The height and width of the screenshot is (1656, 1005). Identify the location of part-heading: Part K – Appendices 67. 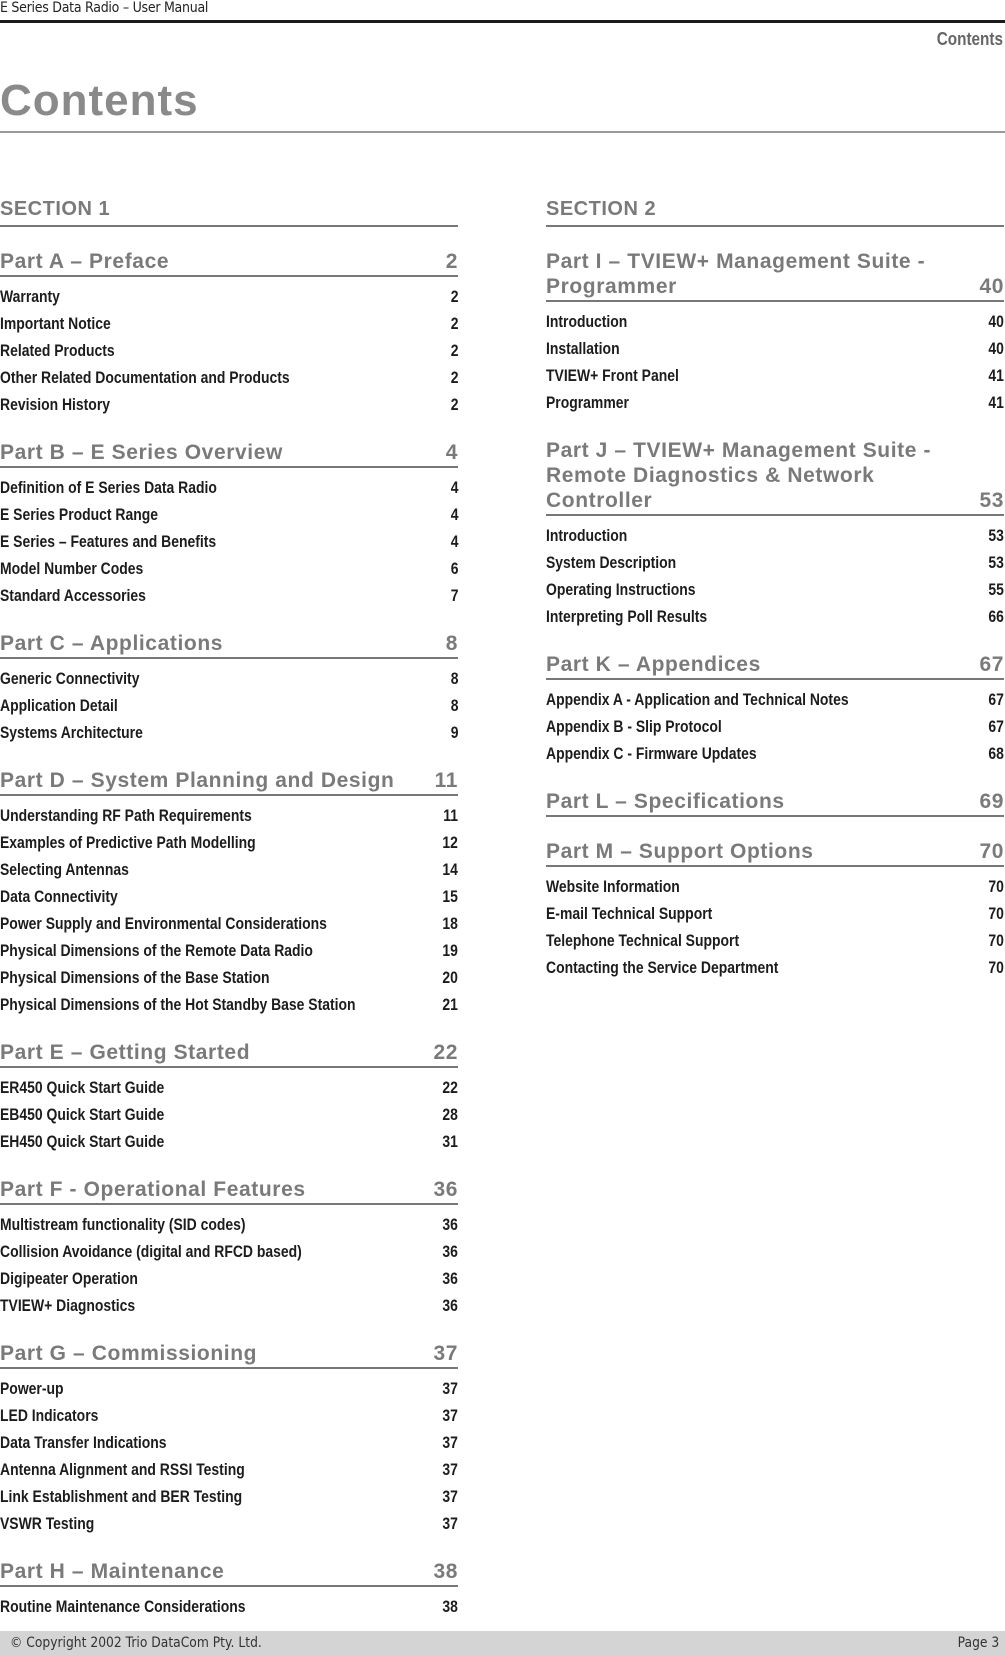
(775, 666).